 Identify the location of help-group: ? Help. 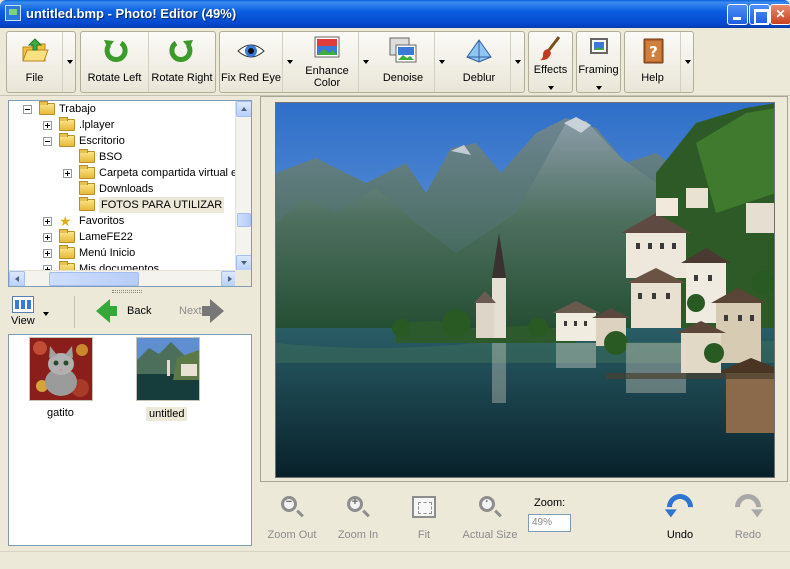
(659, 62).